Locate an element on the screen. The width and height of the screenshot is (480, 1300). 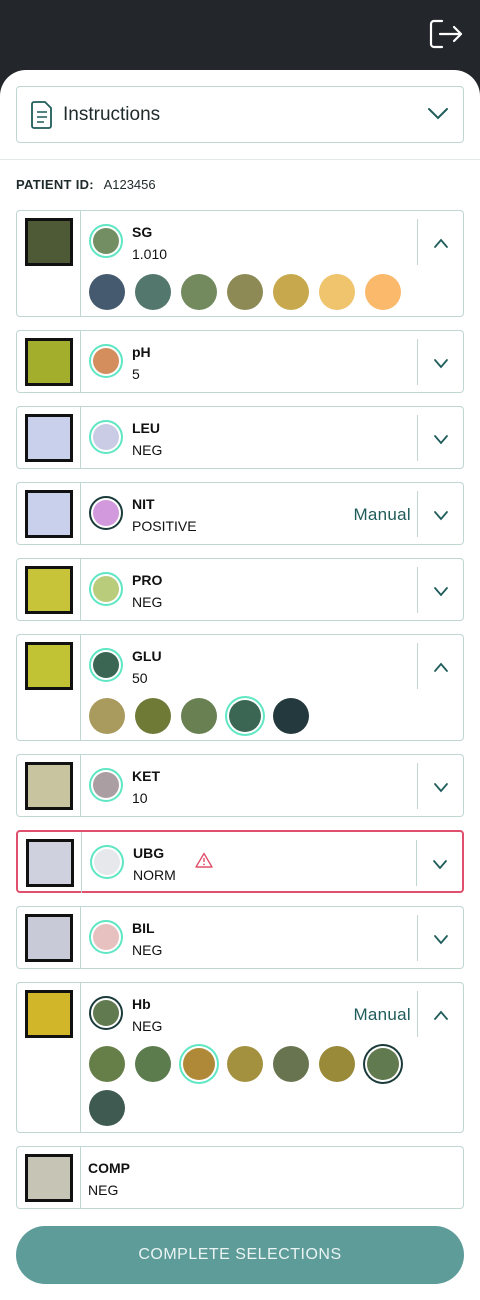
test-card-pro: PRO NEG is located at coordinates (240, 589).